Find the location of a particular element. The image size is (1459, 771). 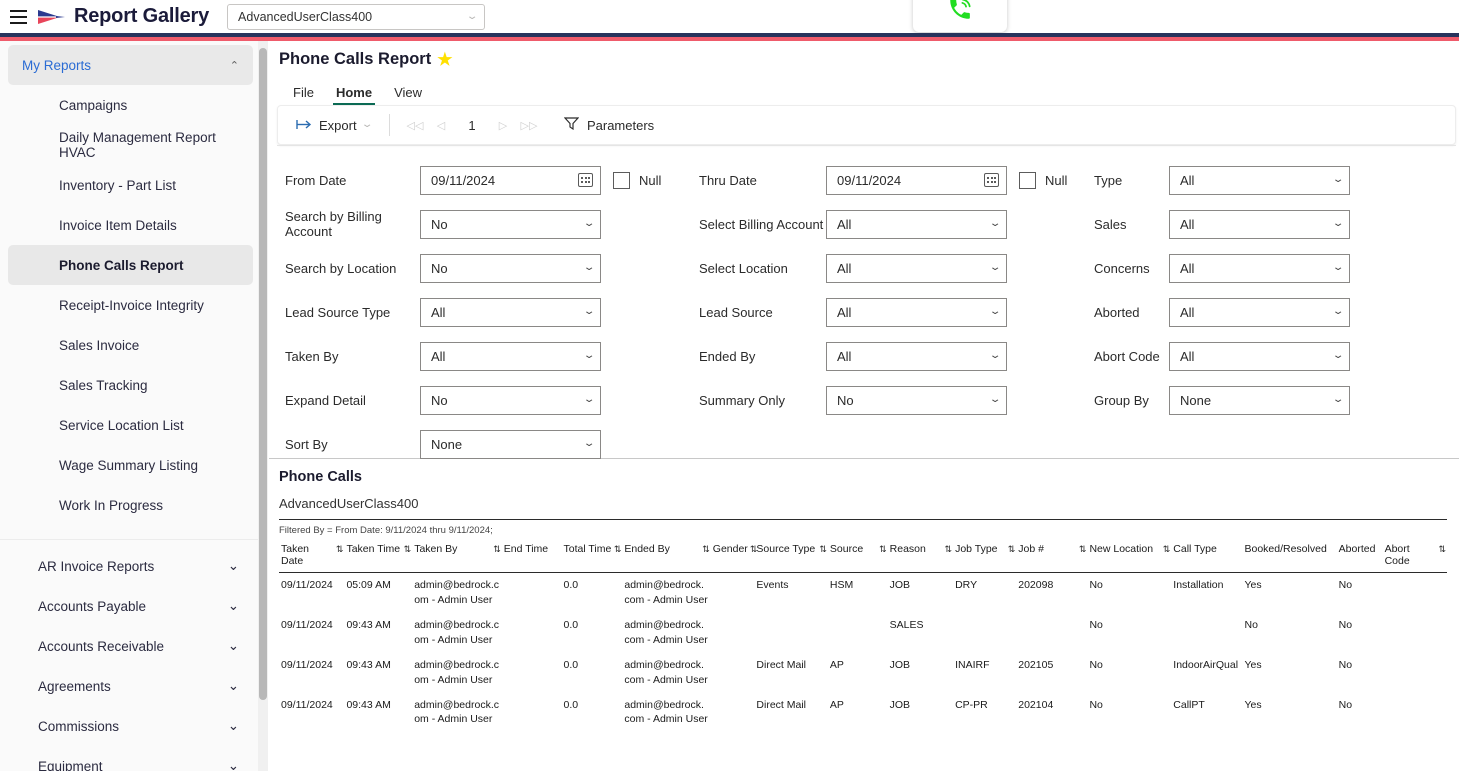

tab-home: Home is located at coordinates (354, 94).